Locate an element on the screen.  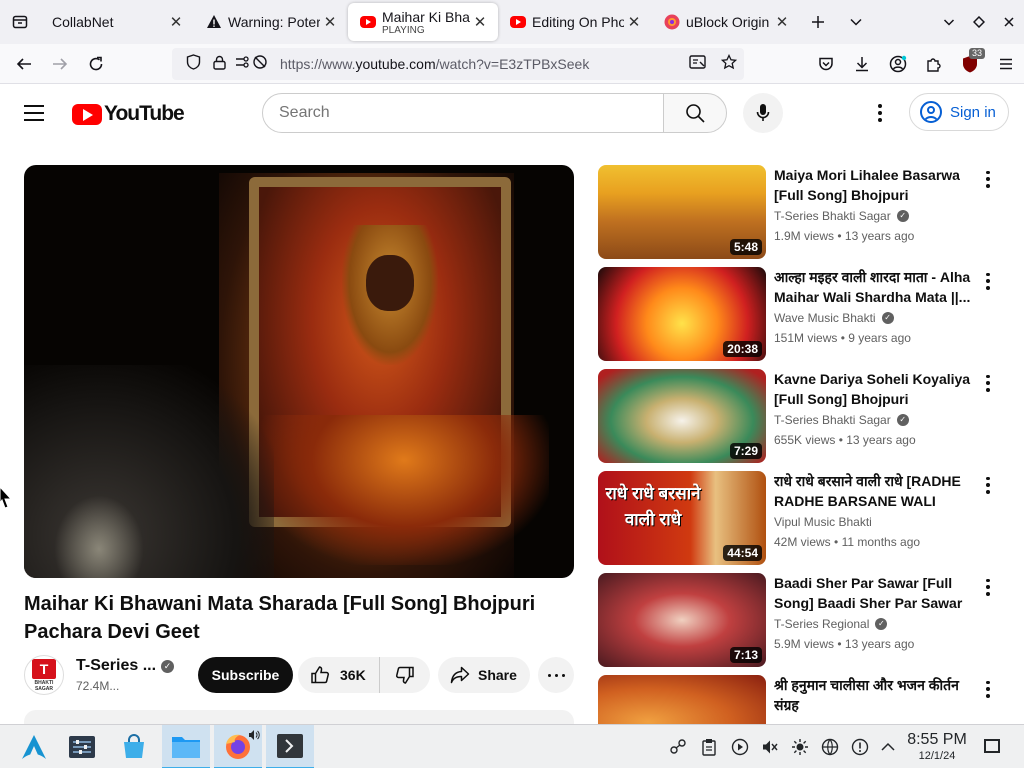
recommendation-thumbnail: 5:48 is located at coordinates (682, 212).